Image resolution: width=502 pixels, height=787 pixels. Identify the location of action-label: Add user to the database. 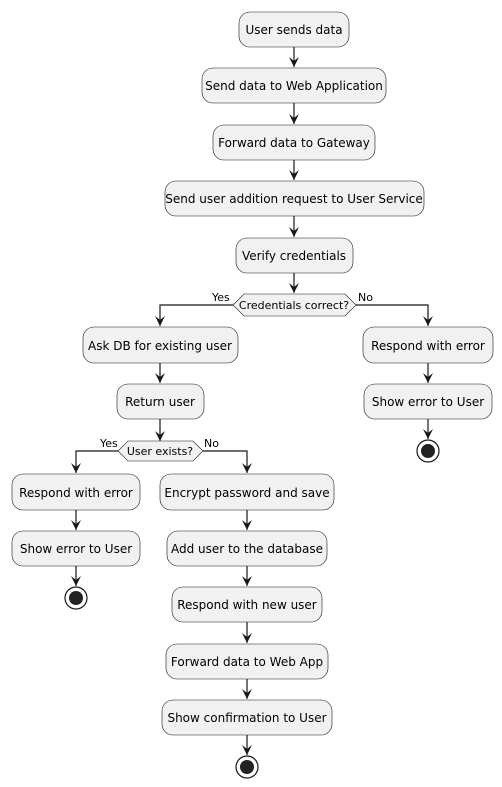
(247, 549).